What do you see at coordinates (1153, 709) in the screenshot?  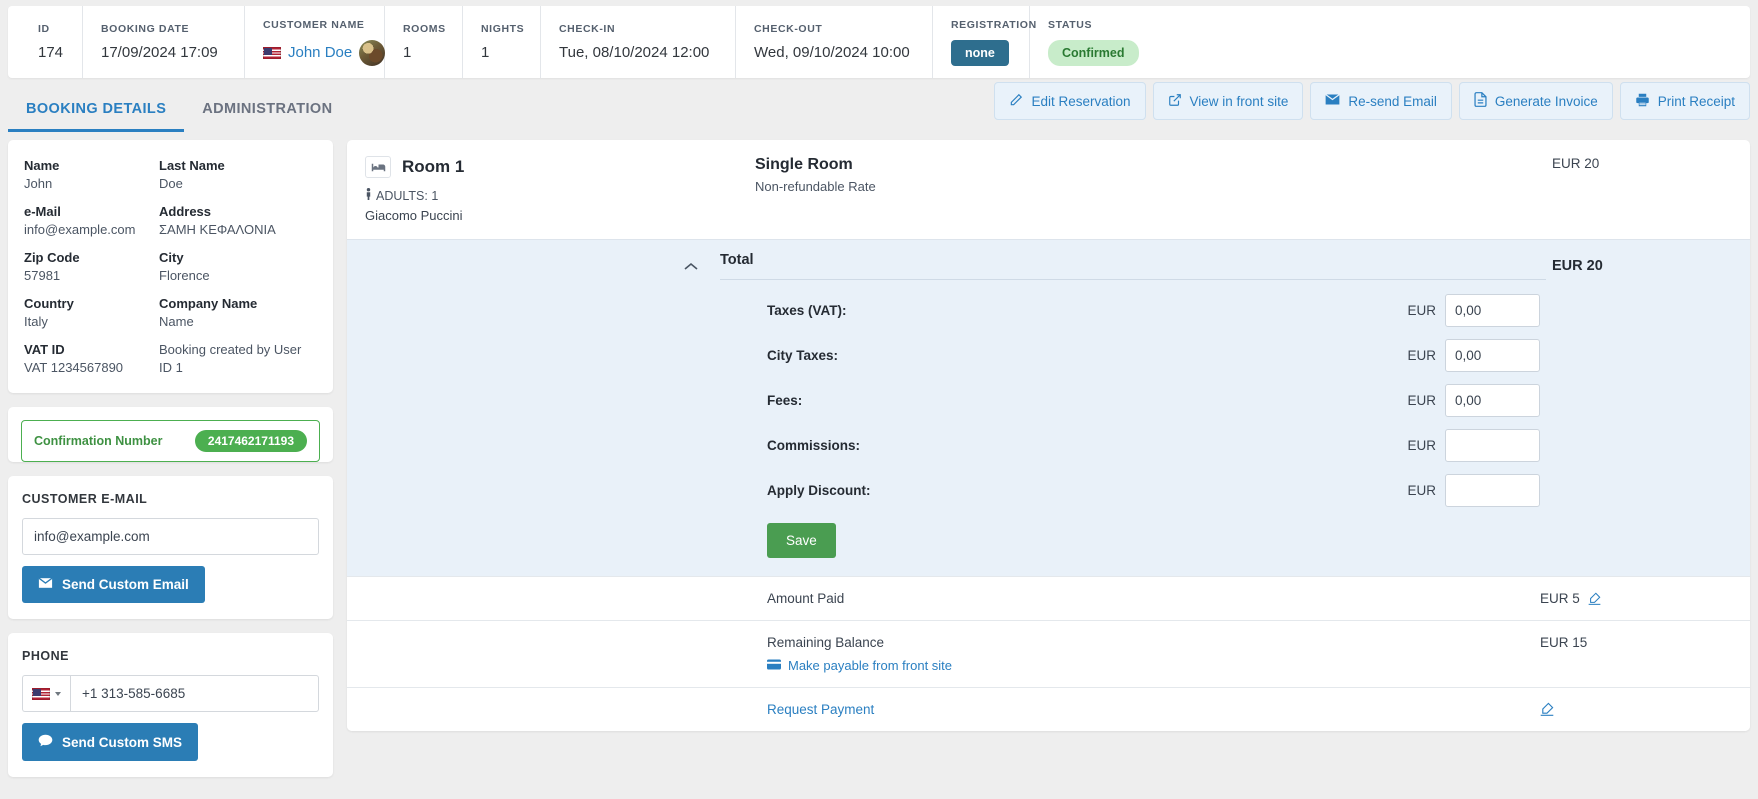 I see `request-payment-cell: Request Payment` at bounding box center [1153, 709].